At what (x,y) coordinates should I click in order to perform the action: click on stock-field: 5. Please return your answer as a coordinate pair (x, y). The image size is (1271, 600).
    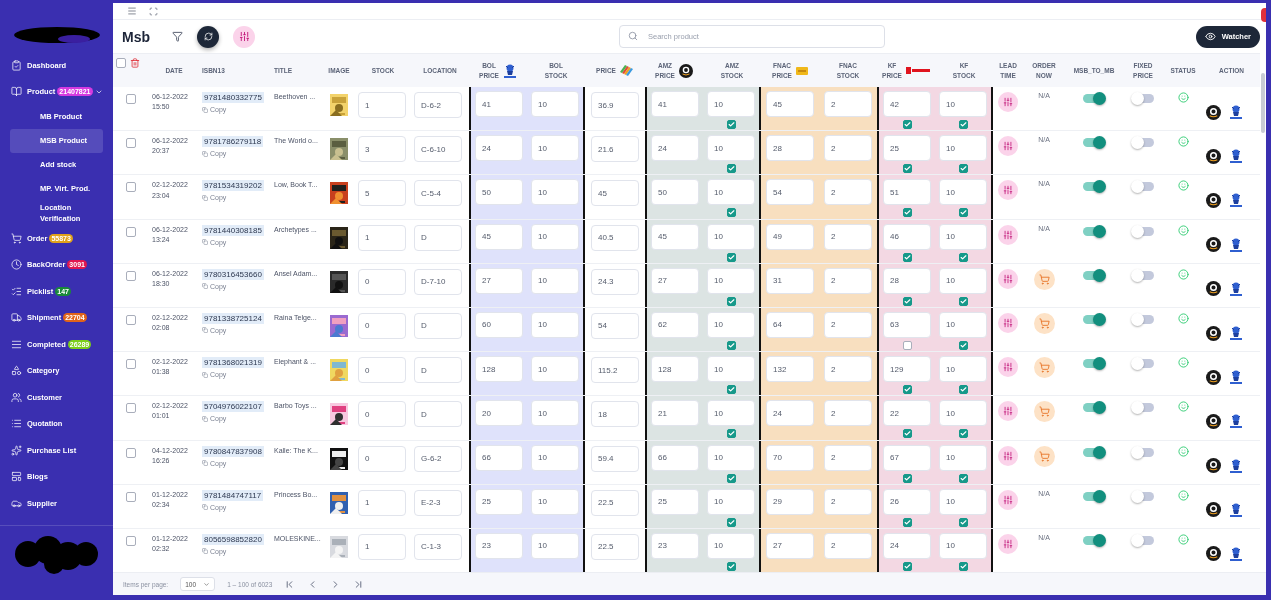
    Looking at the image, I should click on (382, 193).